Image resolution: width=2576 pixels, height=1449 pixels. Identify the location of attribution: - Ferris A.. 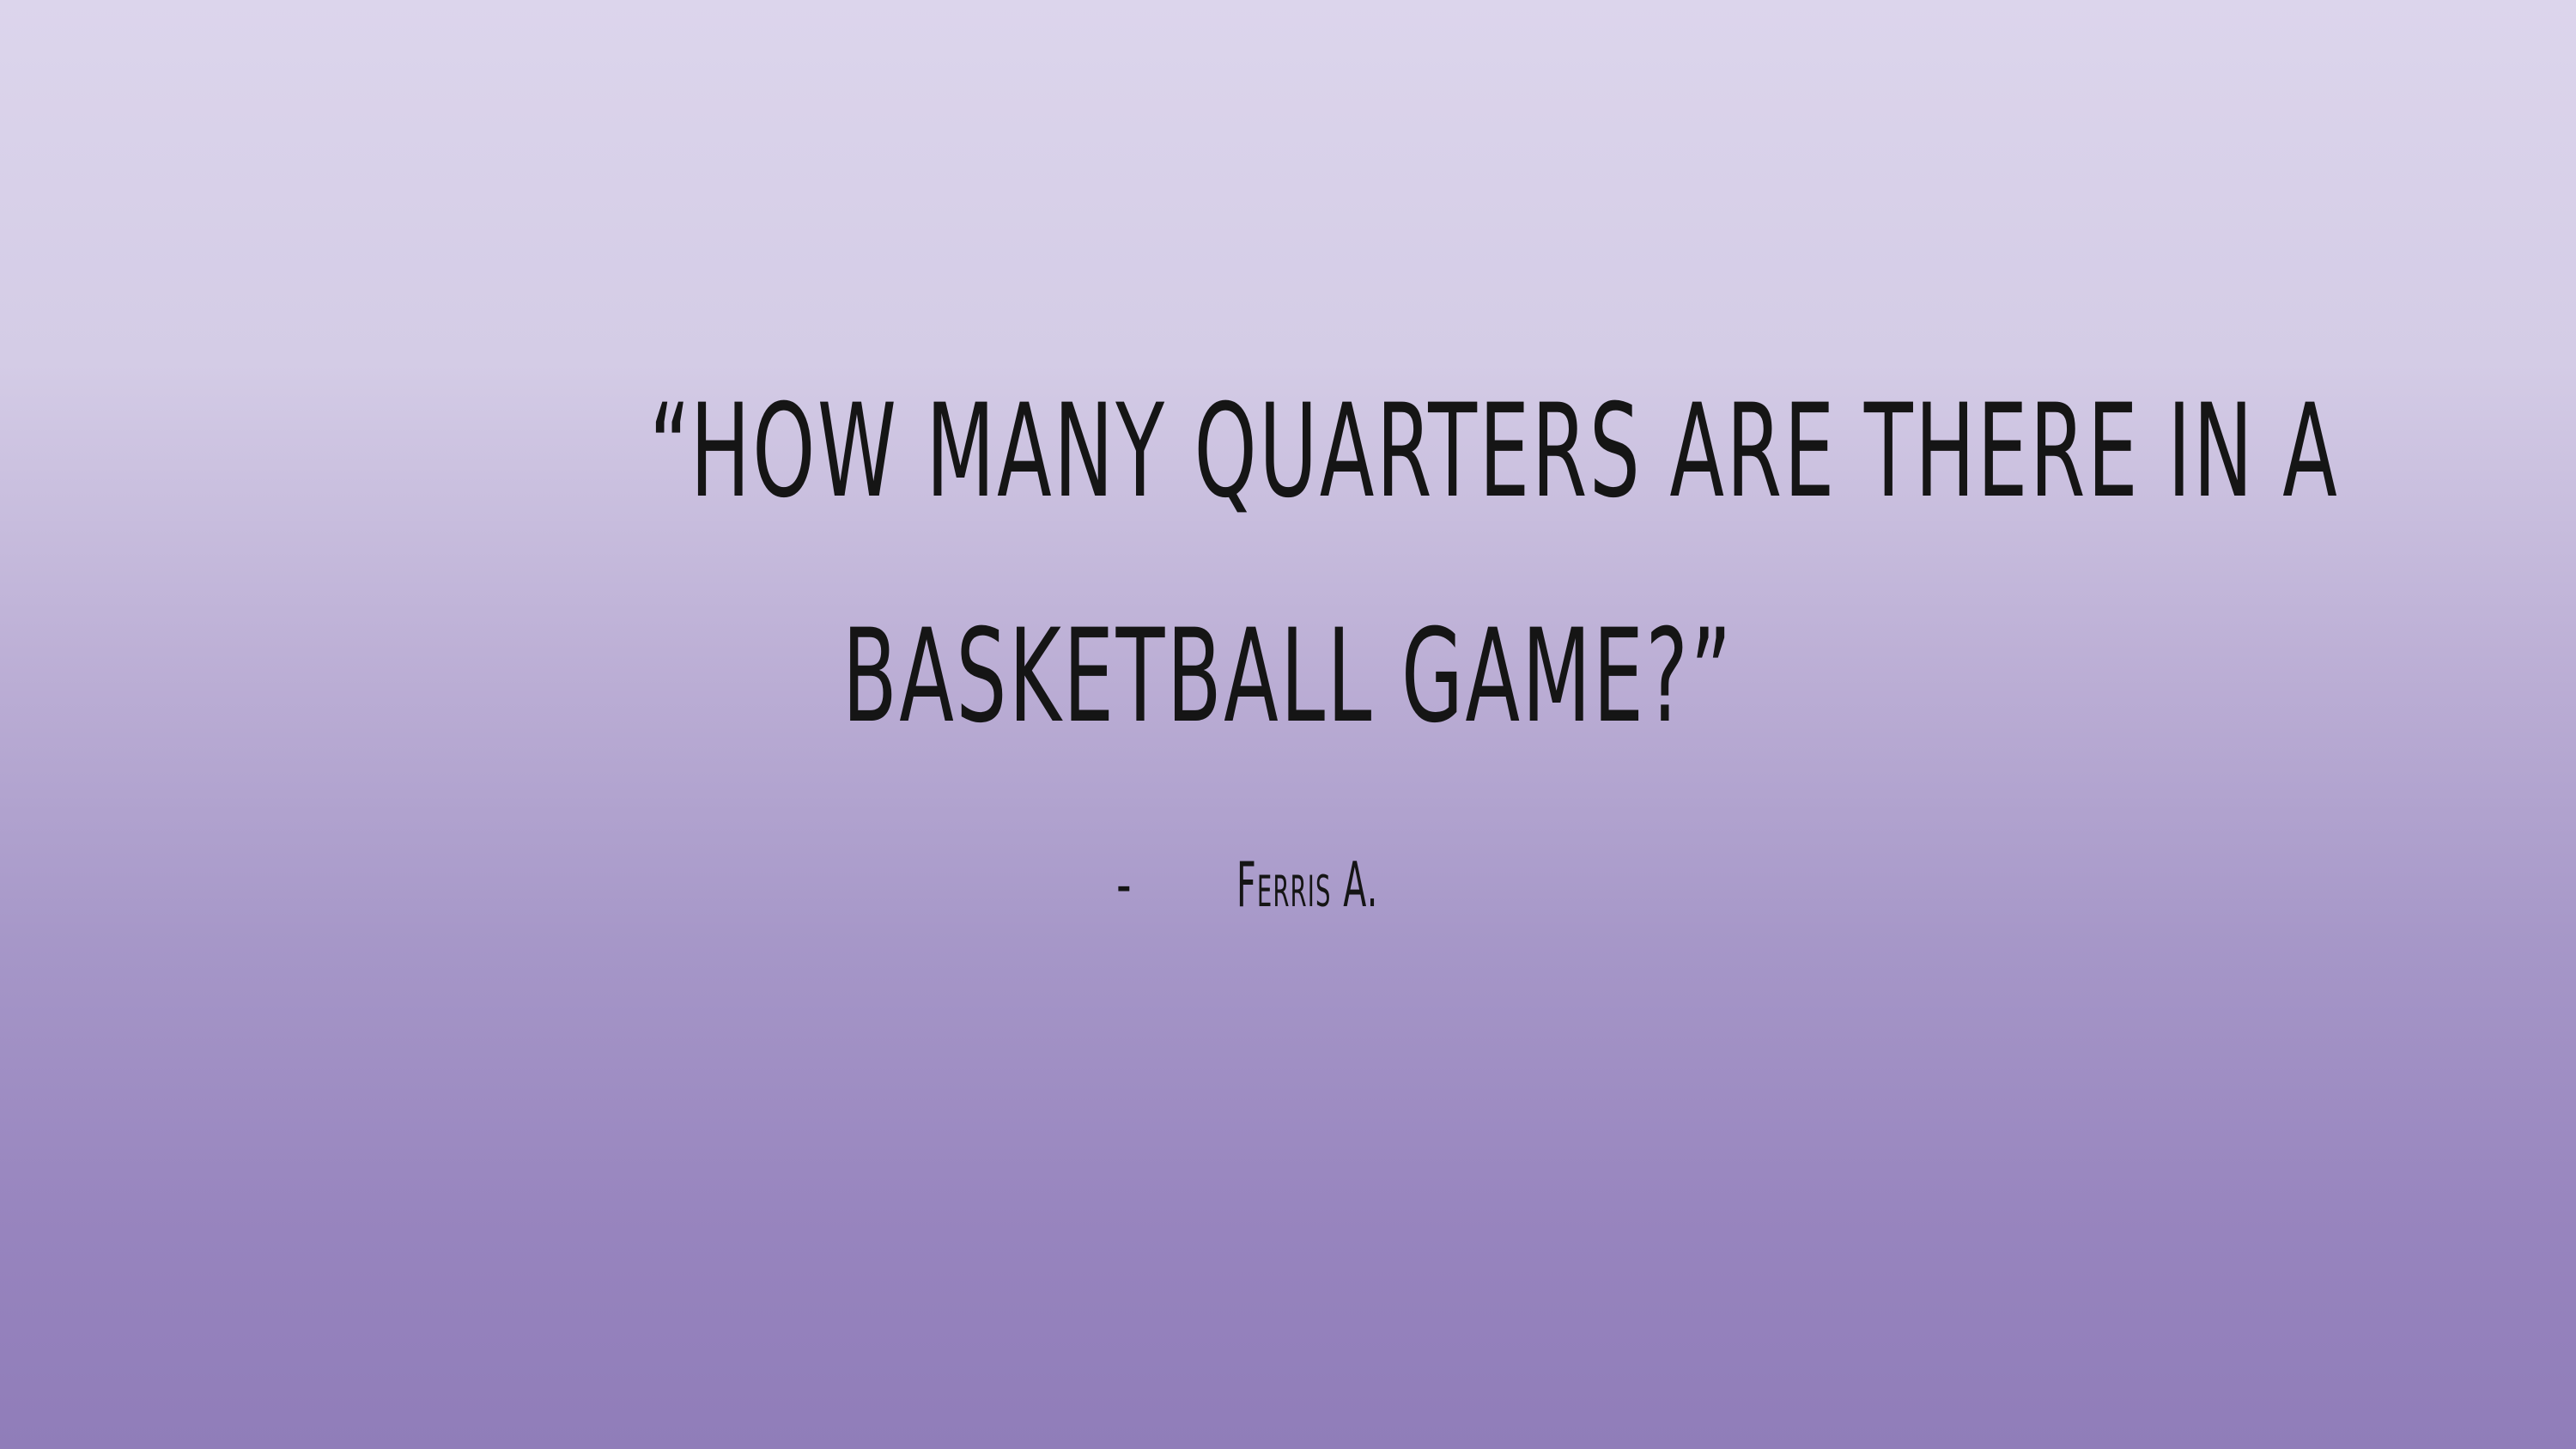
(1305, 885).